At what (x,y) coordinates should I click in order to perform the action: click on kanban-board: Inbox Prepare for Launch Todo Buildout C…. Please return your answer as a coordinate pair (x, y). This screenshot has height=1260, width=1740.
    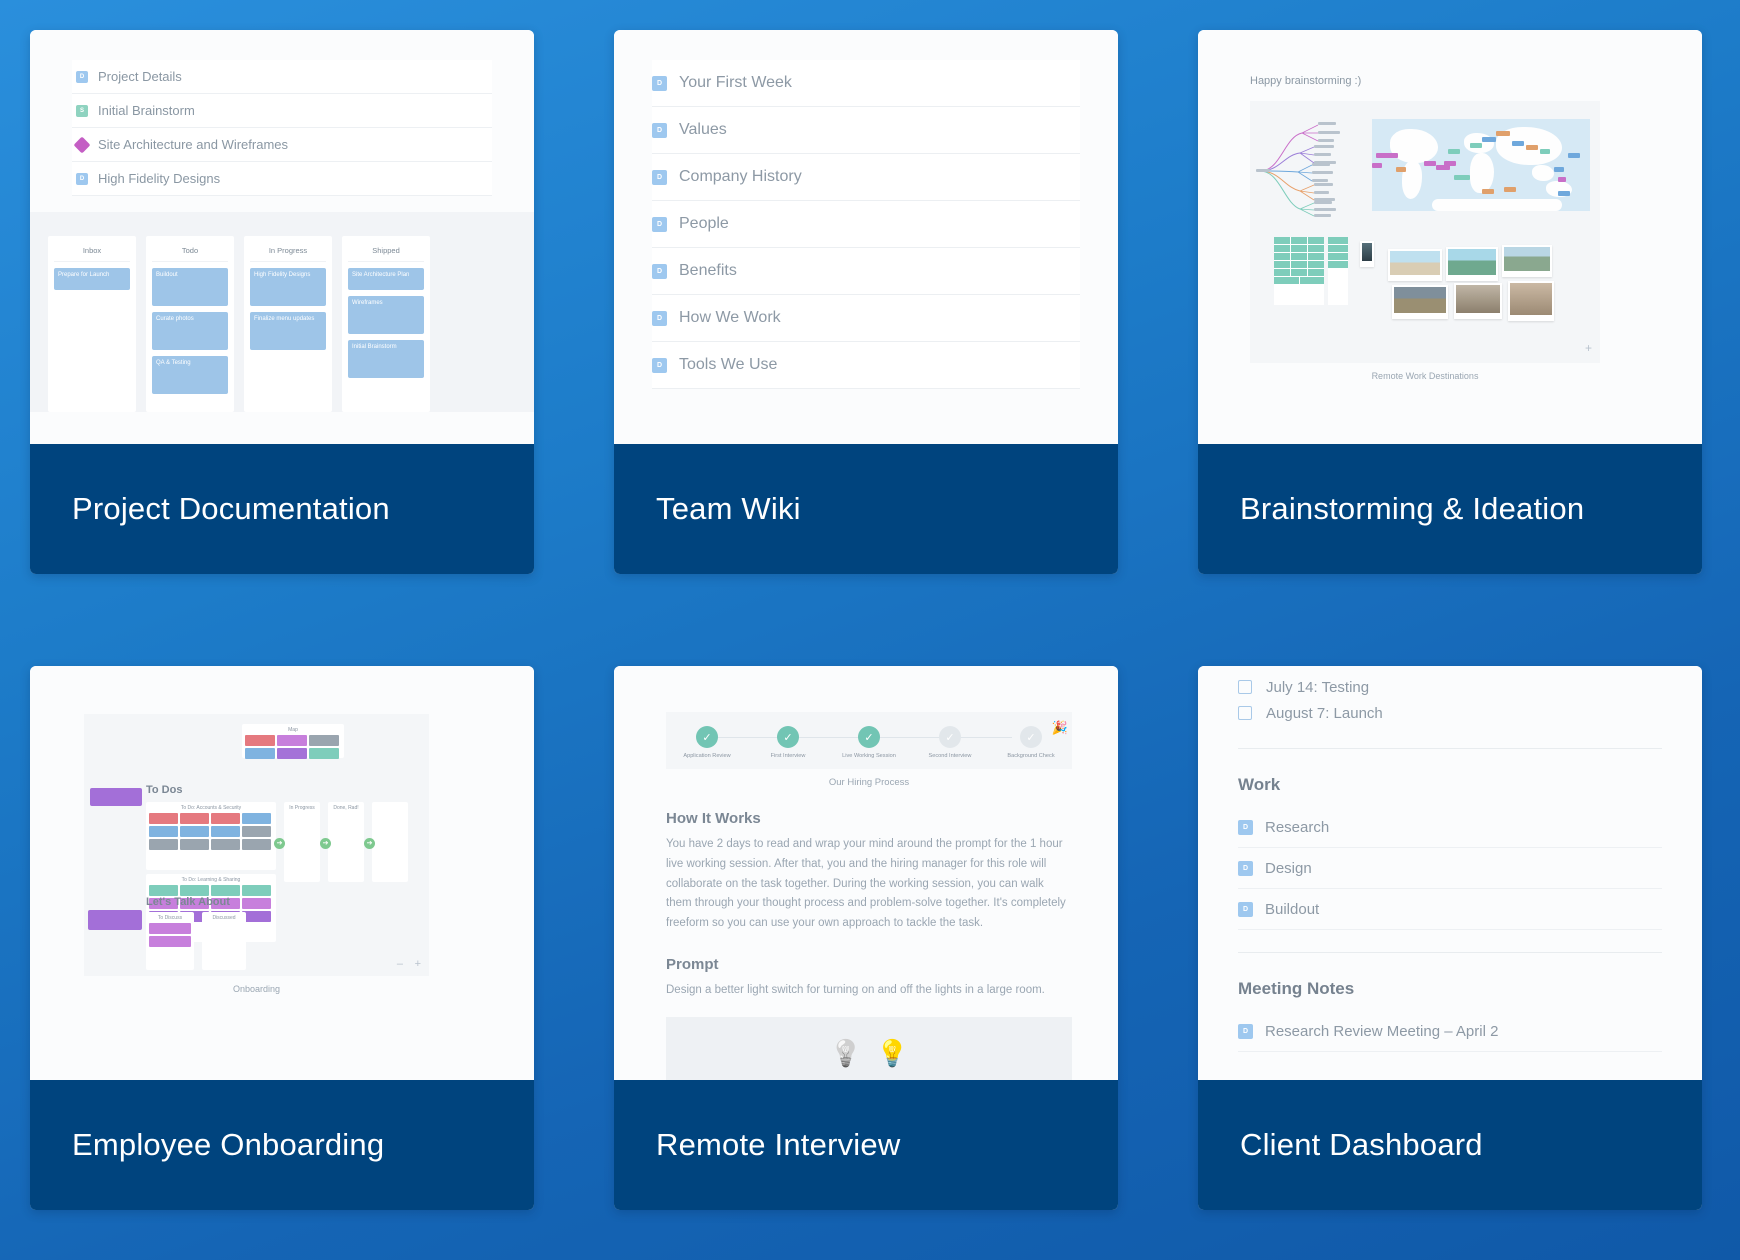
    Looking at the image, I should click on (282, 312).